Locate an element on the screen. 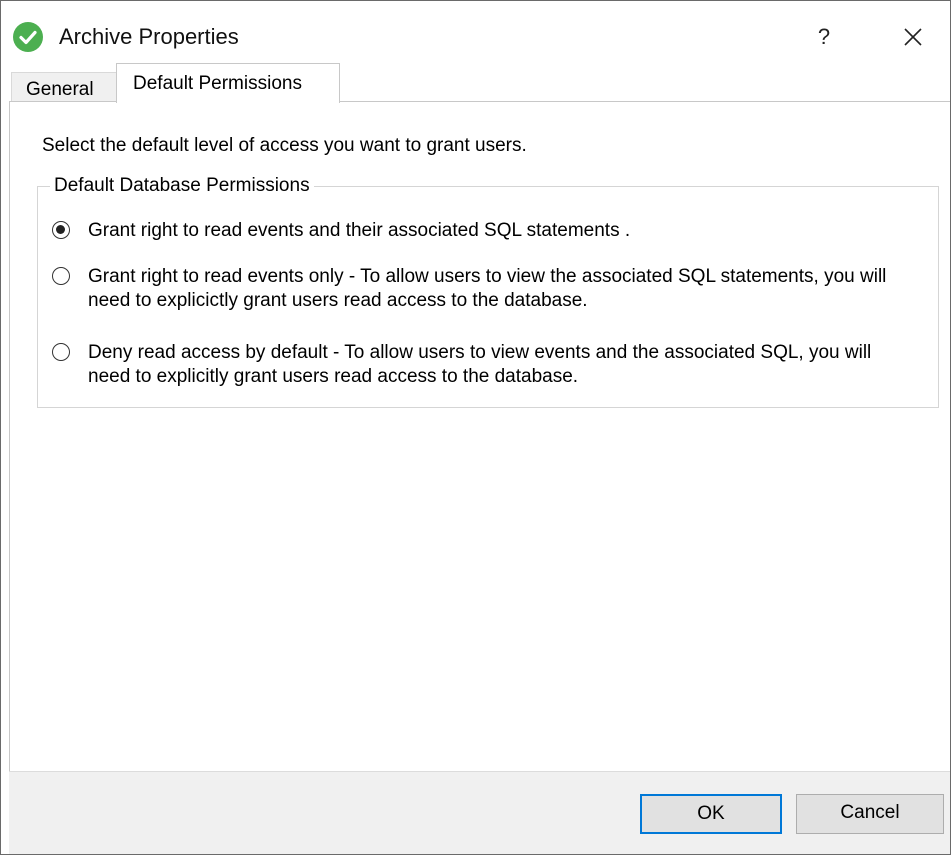 The height and width of the screenshot is (855, 951). tab-strip: General Default Permissions is located at coordinates (479, 83).